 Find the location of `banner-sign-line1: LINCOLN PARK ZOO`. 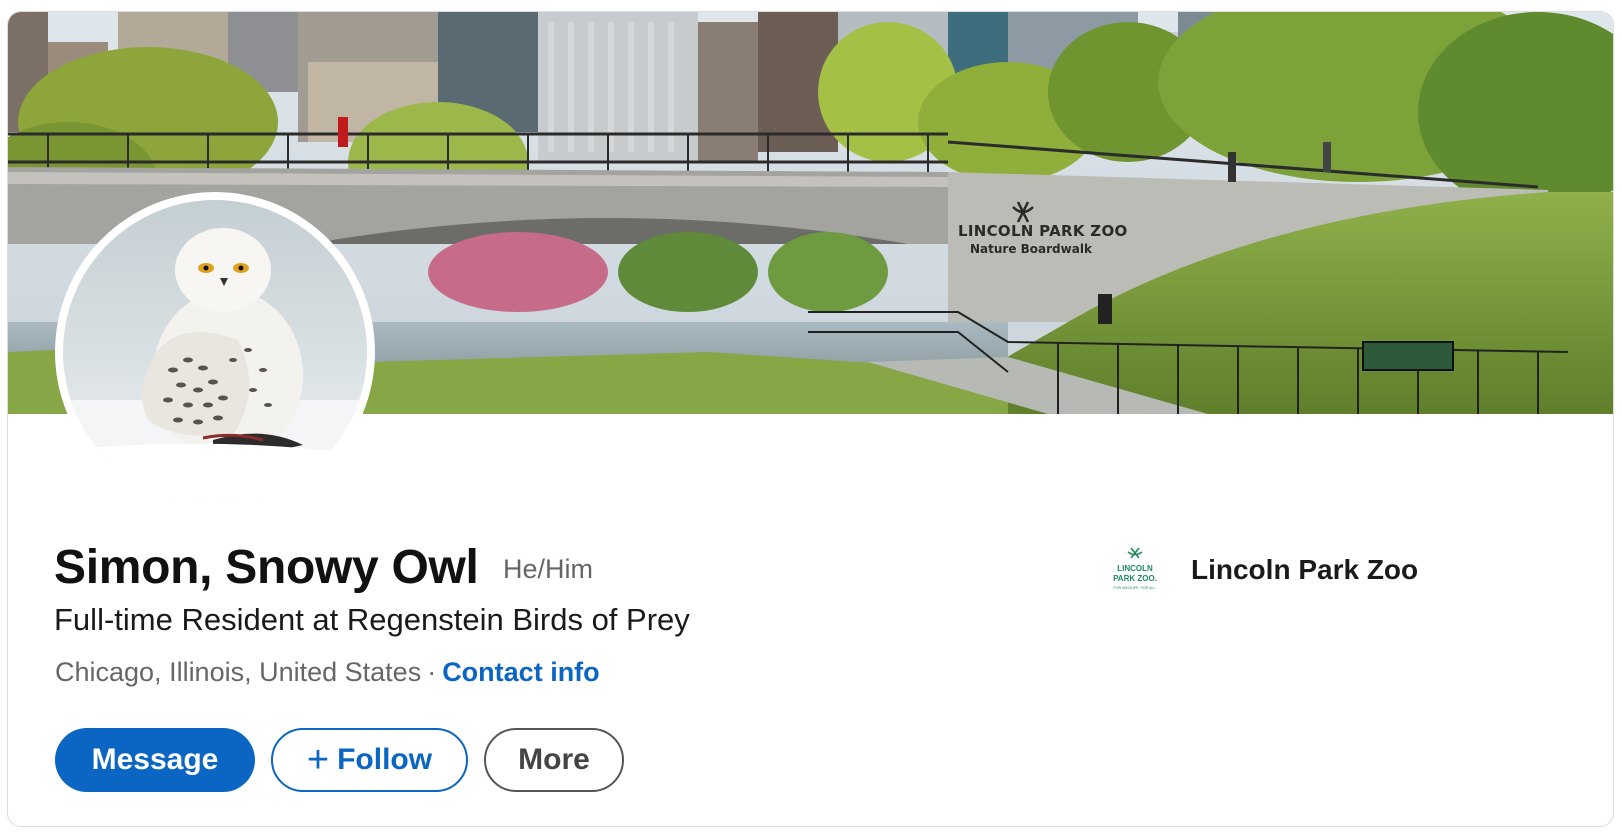

banner-sign-line1: LINCOLN PARK ZOO is located at coordinates (1043, 231).